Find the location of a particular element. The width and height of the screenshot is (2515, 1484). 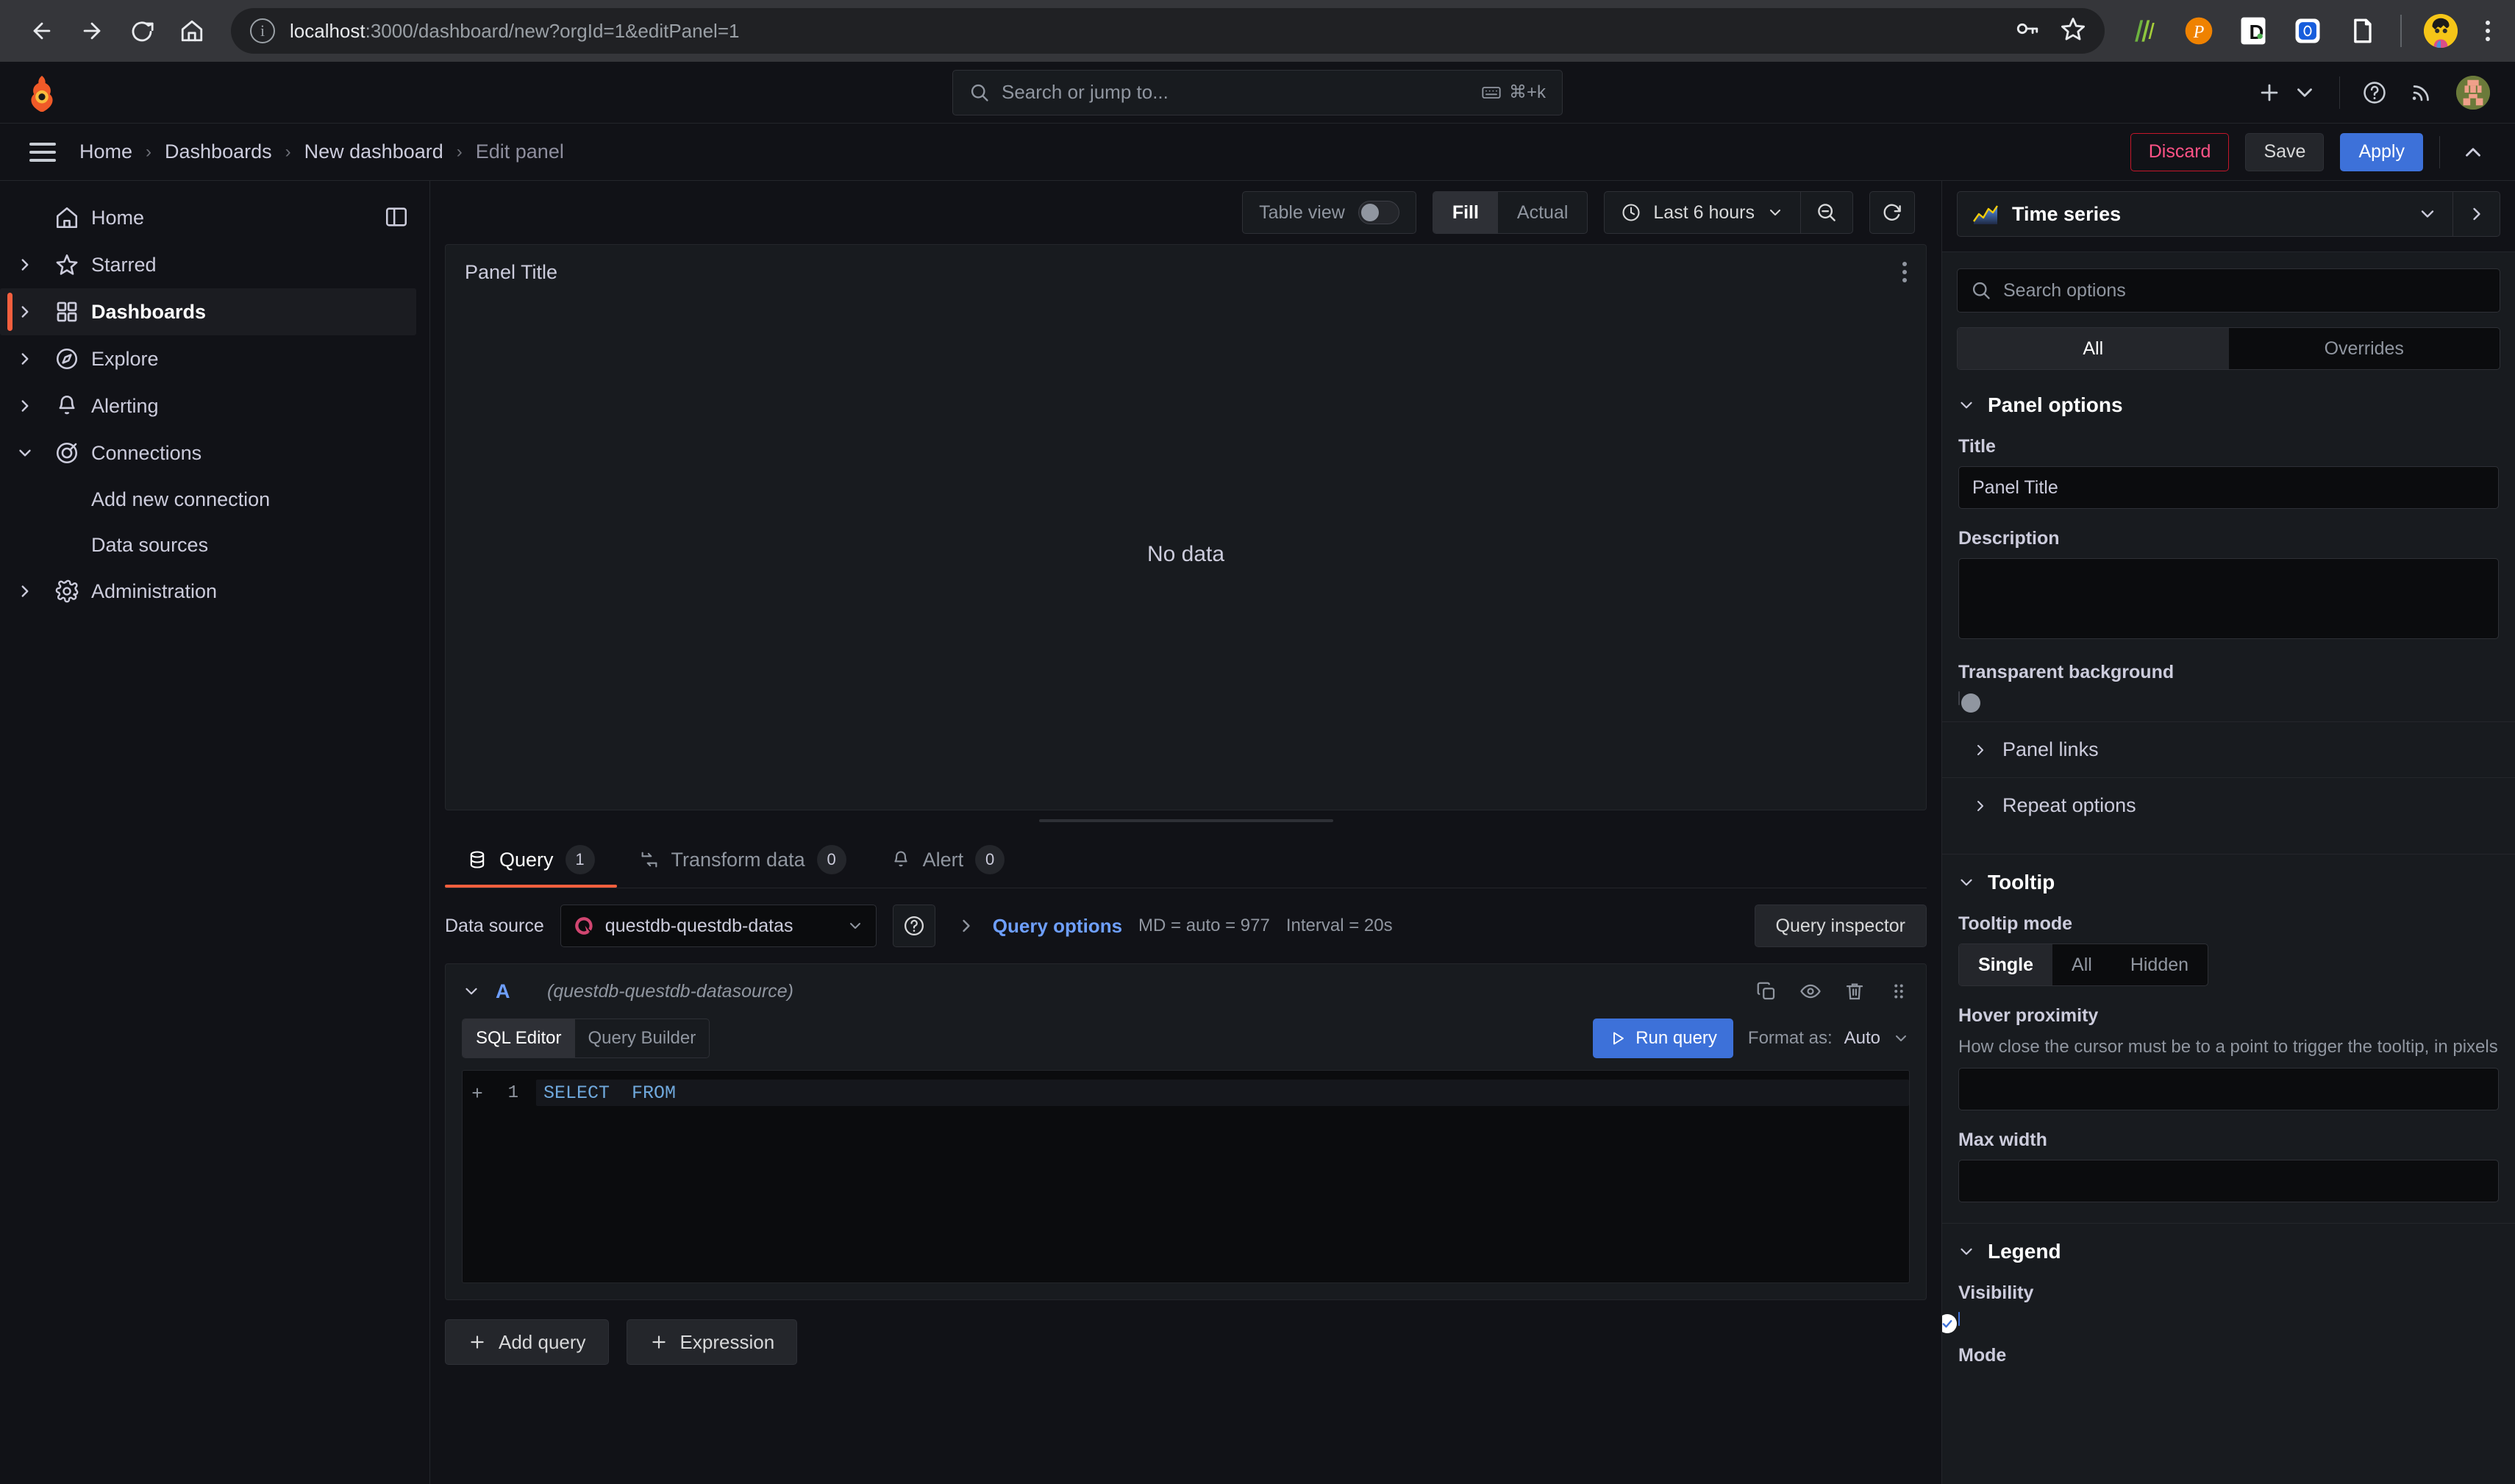

sidebar-item-connections: Connections is located at coordinates (214, 453).